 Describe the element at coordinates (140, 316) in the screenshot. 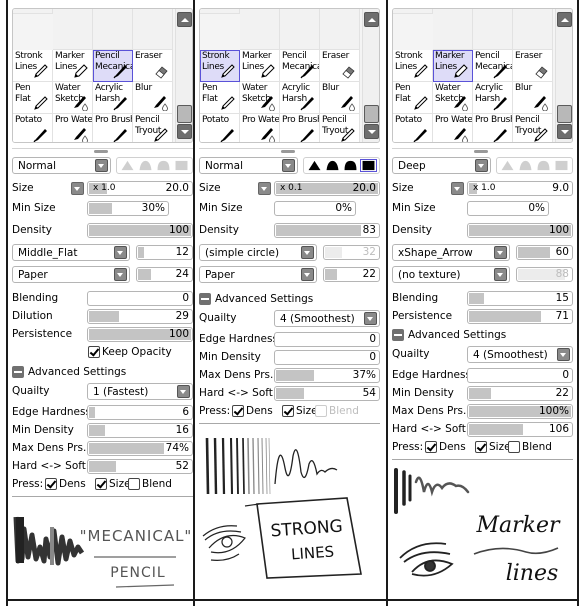

I see `slider: 29` at that location.